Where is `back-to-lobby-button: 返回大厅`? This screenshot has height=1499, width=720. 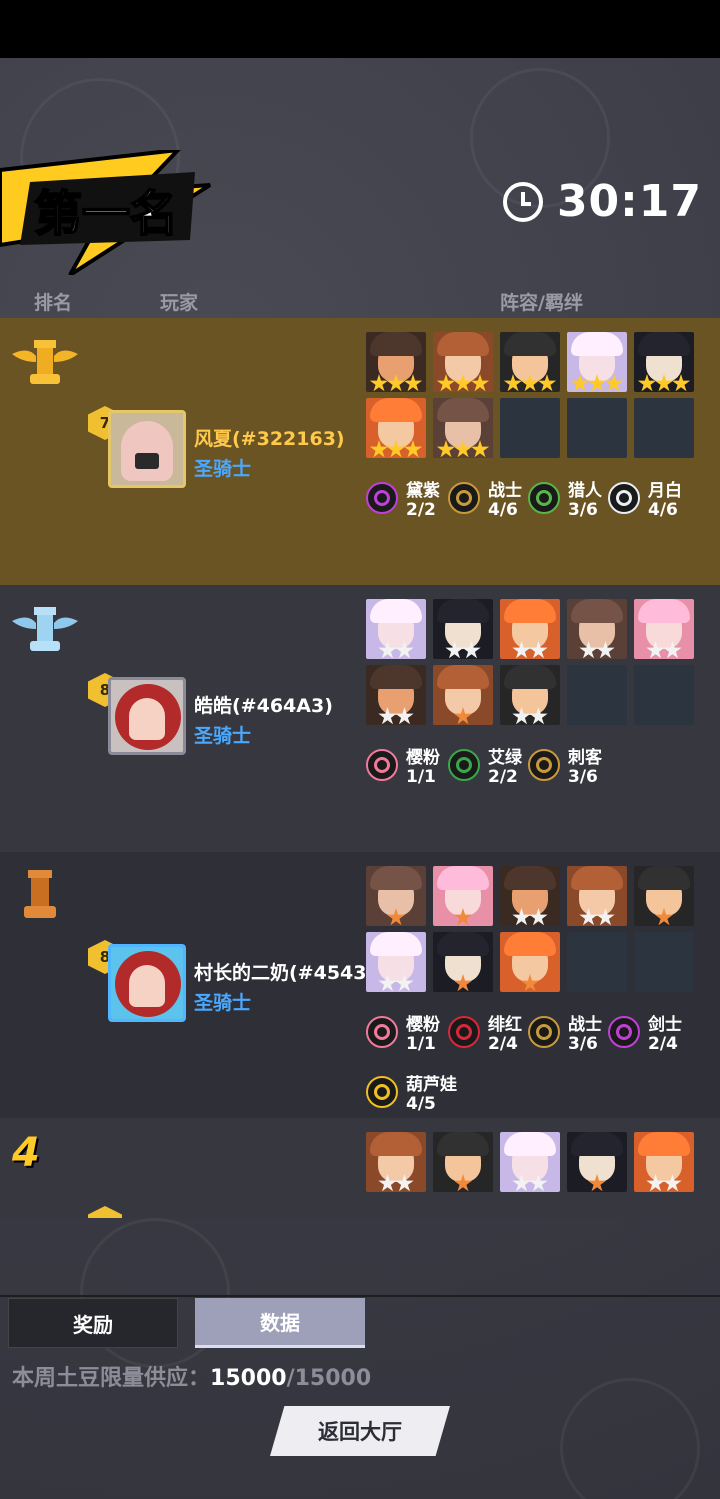
back-to-lobby-button: 返回大厅 is located at coordinates (360, 1431).